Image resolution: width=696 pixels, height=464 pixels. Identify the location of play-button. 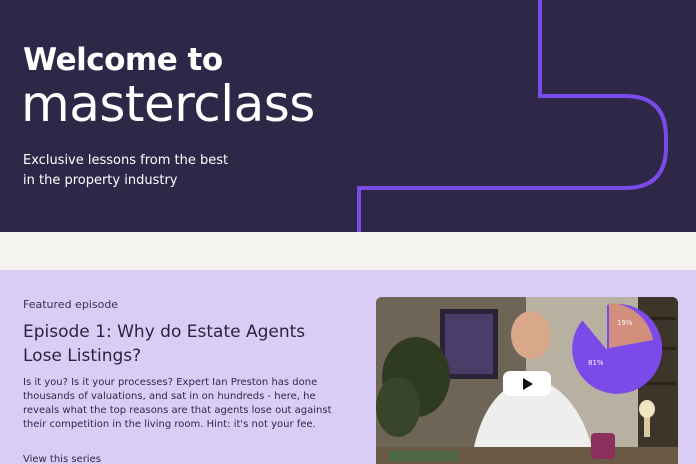
(527, 383).